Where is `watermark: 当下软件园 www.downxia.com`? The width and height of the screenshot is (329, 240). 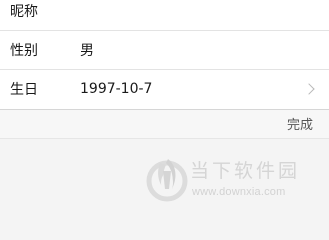
watermark: 当下软件园 www.downxia.com is located at coordinates (231, 183).